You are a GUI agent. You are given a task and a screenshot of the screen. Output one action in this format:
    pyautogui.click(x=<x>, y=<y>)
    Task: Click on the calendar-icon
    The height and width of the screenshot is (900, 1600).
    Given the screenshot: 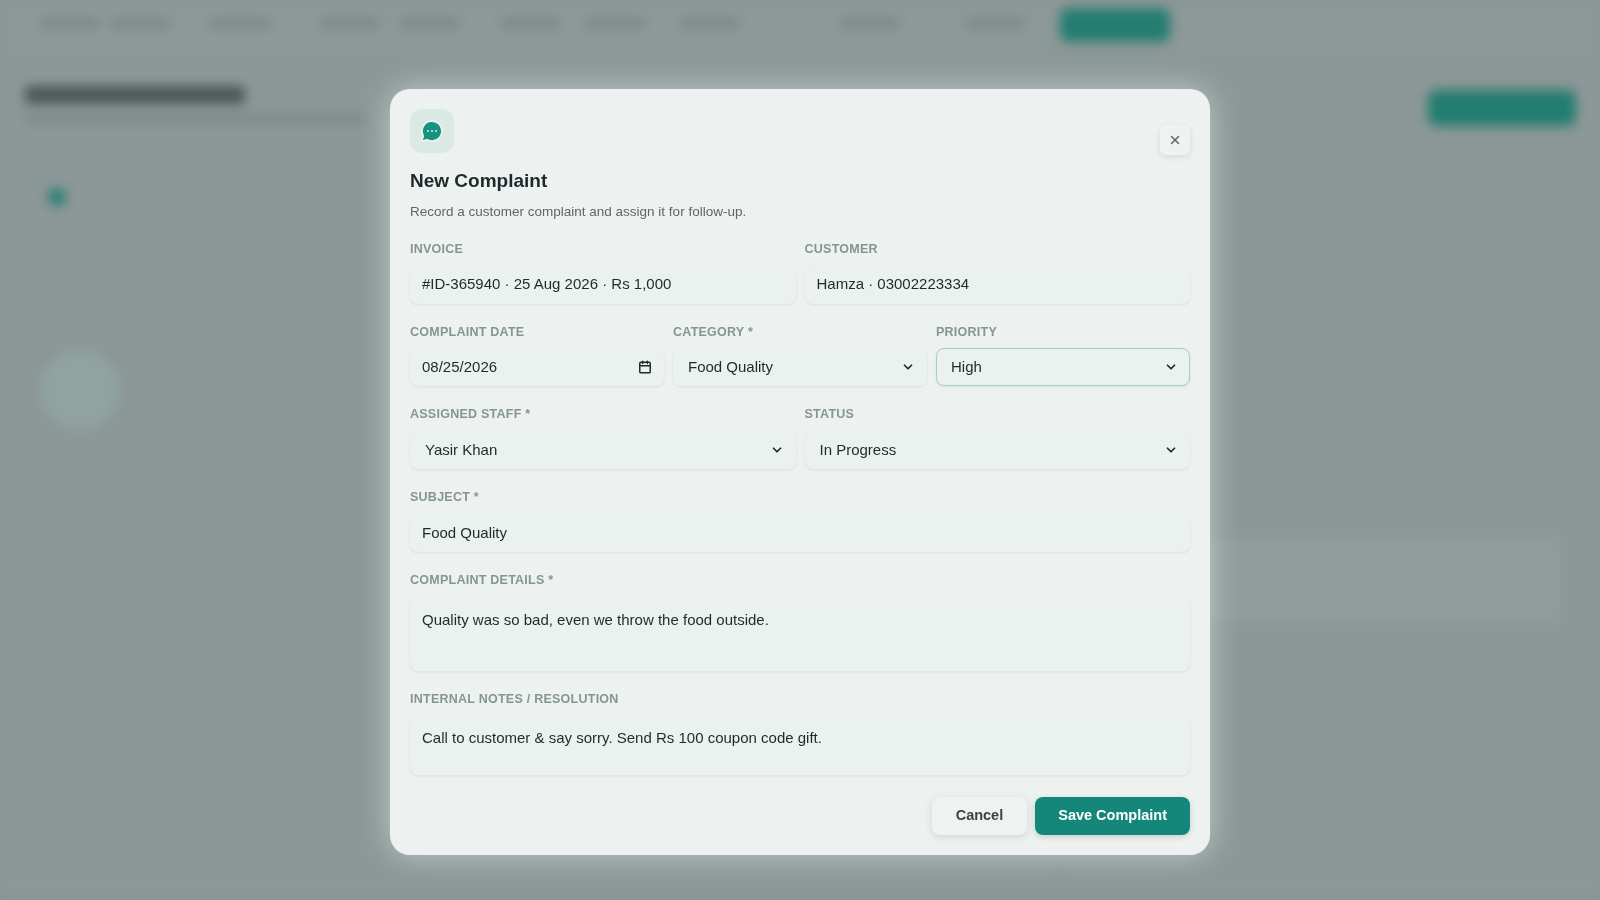 What is the action you would take?
    pyautogui.click(x=645, y=367)
    